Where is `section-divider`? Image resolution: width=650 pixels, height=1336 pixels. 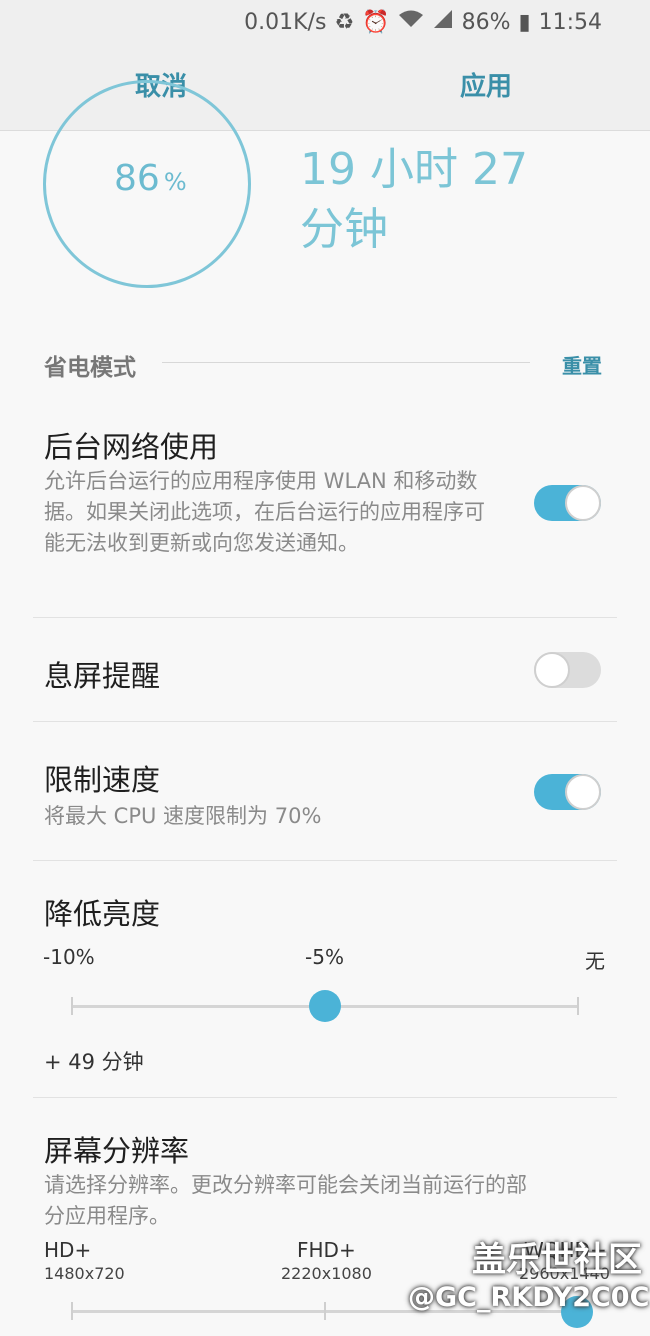 section-divider is located at coordinates (346, 362).